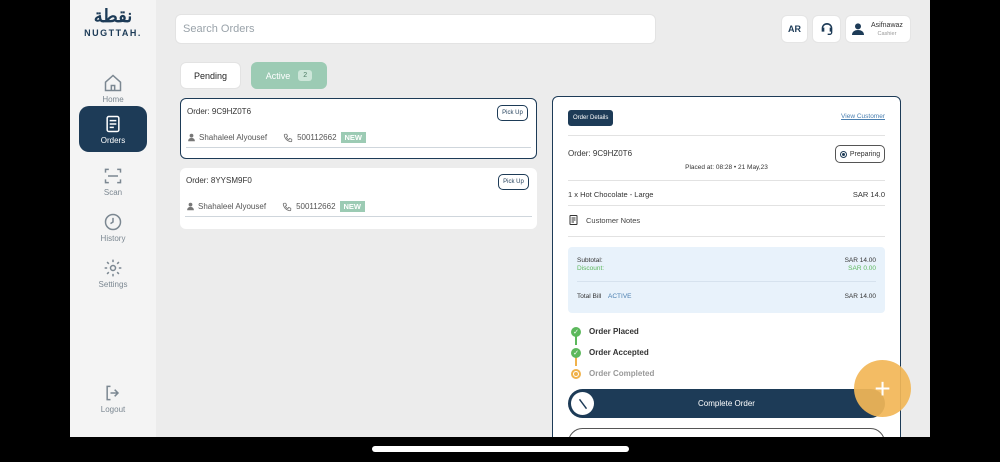  I want to click on status-radio-icon, so click(843, 154).